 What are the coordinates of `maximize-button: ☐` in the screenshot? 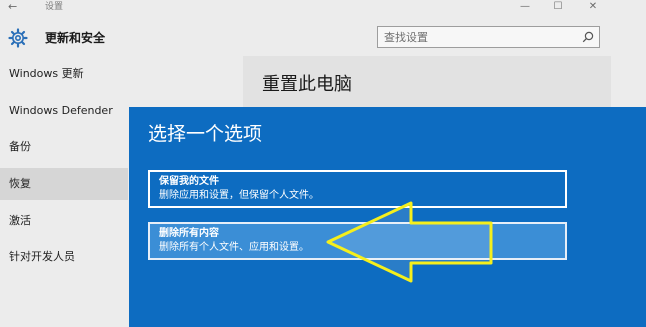 It's located at (558, 7).